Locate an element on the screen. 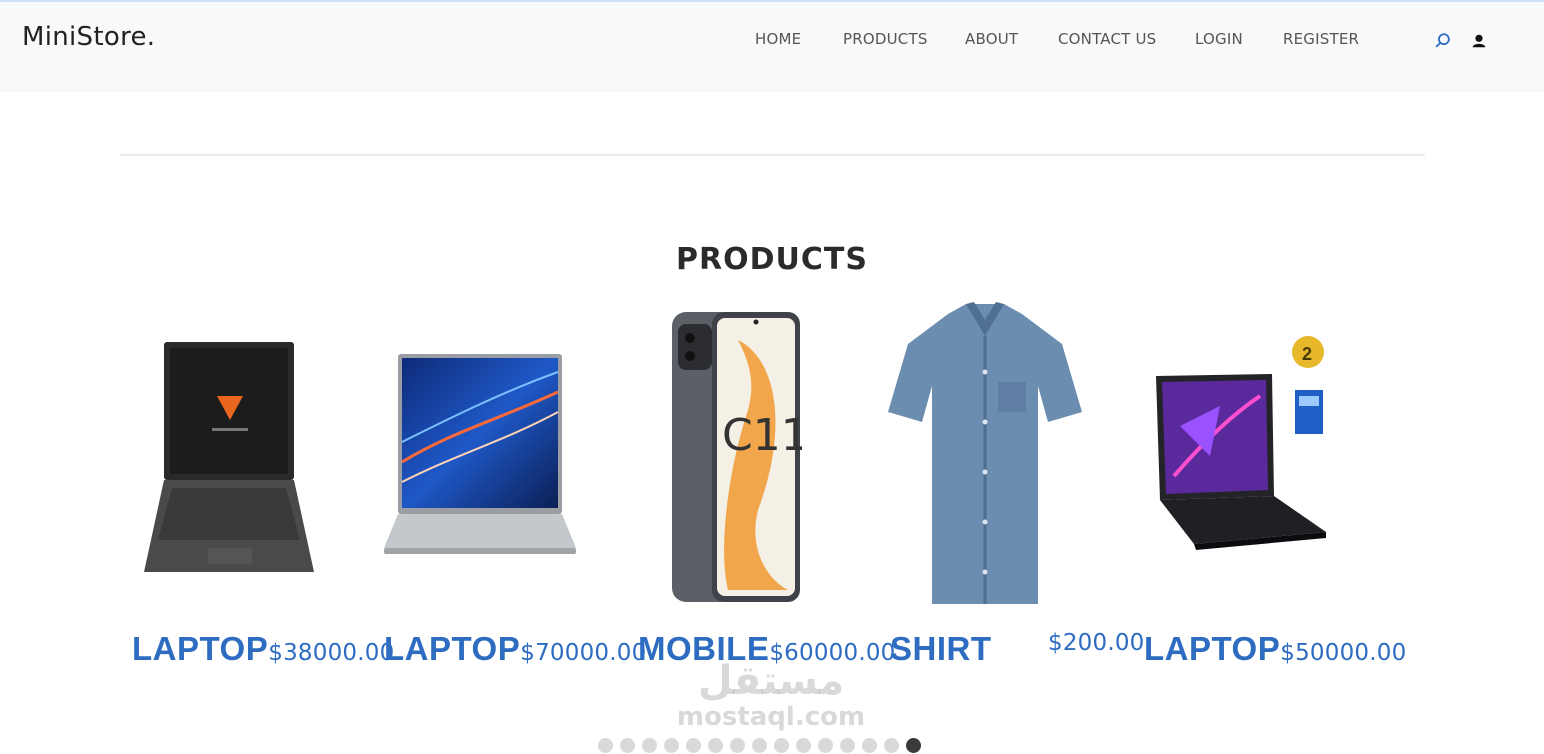  svg-text: C11 is located at coordinates (762, 435).